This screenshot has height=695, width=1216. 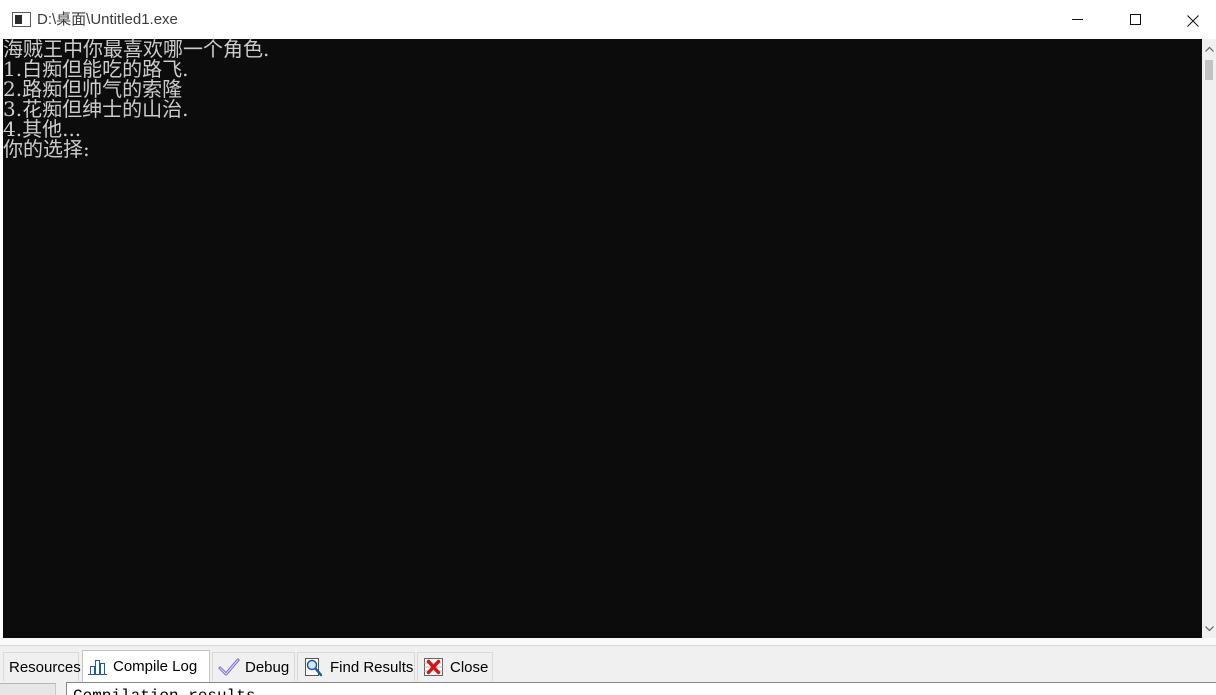 What do you see at coordinates (96, 109) in the screenshot?
I see `console-line-option-3: 3.花痴但绅士的山治.` at bounding box center [96, 109].